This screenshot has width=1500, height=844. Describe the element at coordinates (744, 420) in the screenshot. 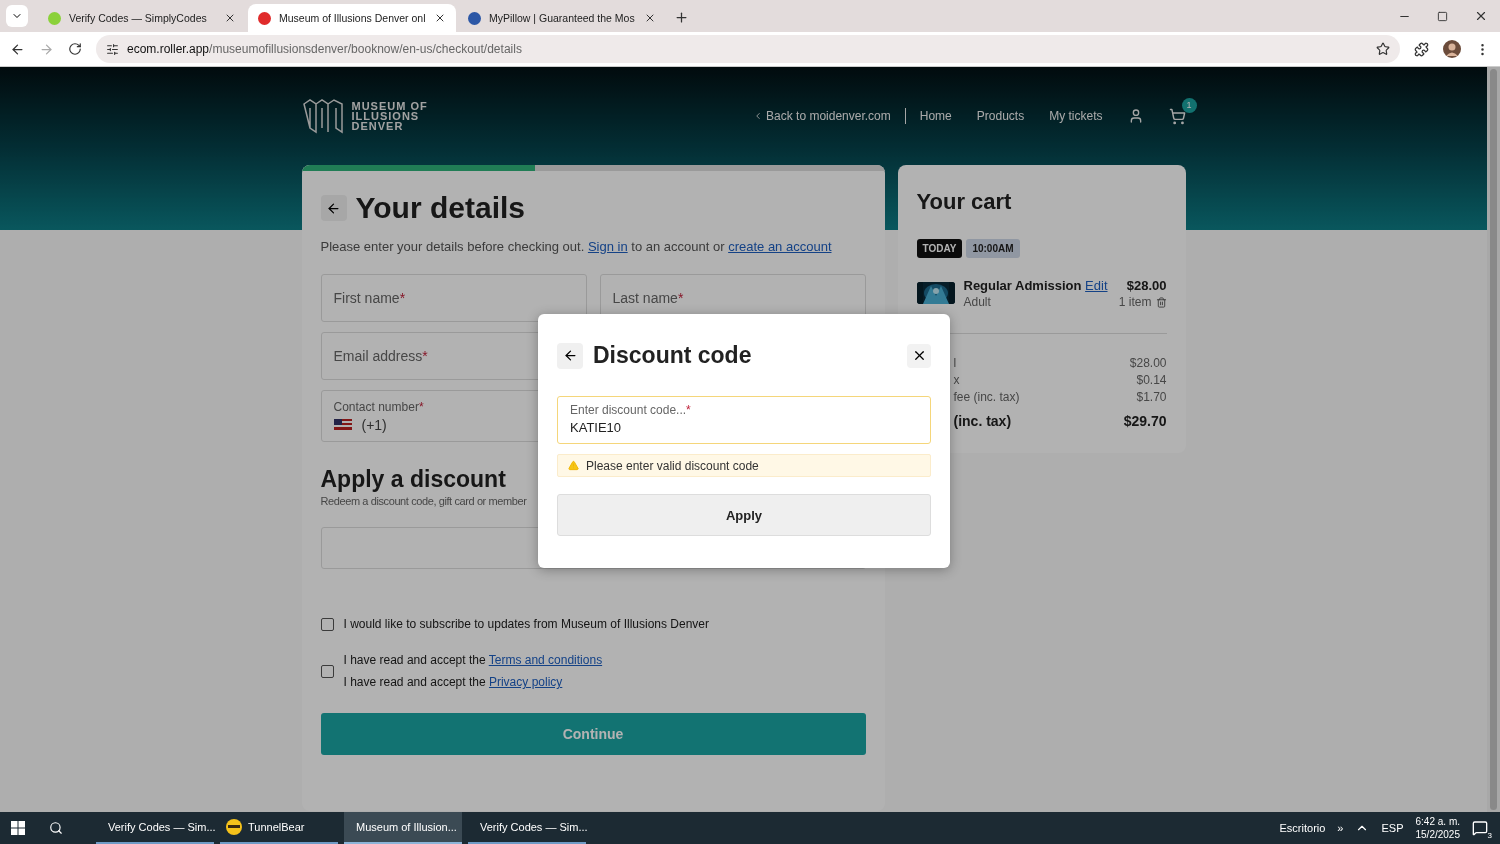

I see `discount-code-field: Enter discount code...* KATIE10` at that location.